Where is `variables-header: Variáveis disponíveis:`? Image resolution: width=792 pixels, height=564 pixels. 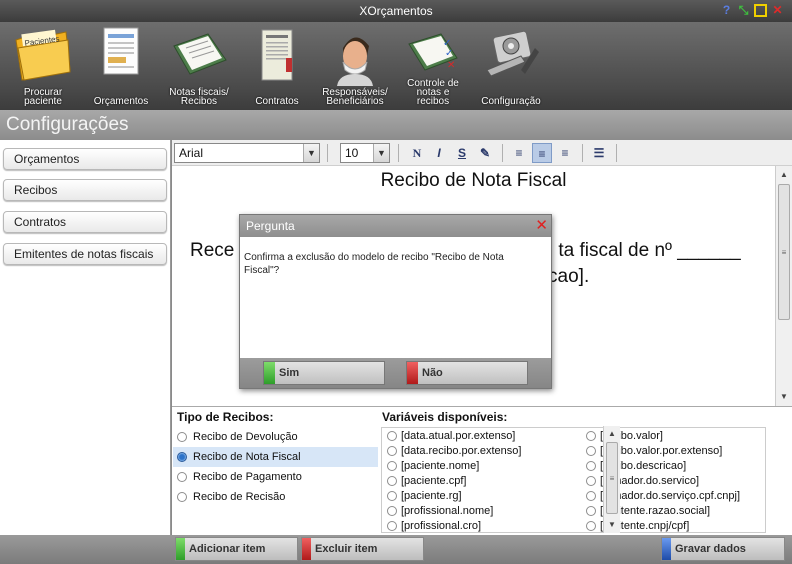 variables-header: Variáveis disponíveis: is located at coordinates (445, 417).